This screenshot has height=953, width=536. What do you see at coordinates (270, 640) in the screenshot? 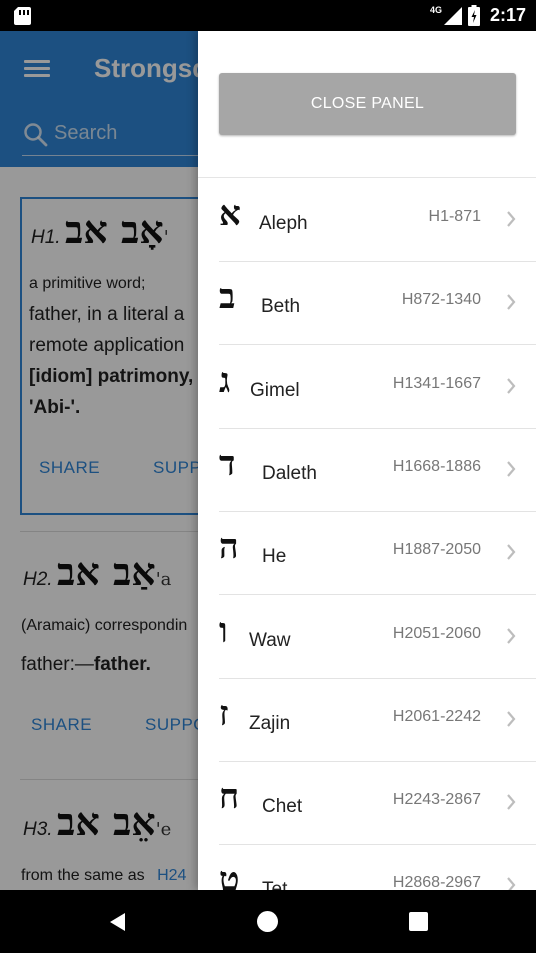
I see `letter-name: Waw` at bounding box center [270, 640].